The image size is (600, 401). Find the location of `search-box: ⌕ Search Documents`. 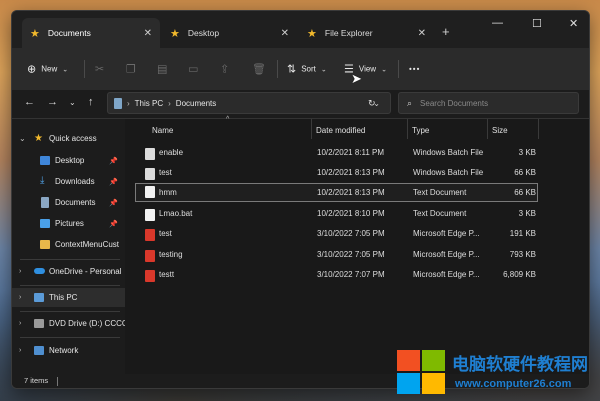

search-box: ⌕ Search Documents is located at coordinates (488, 103).